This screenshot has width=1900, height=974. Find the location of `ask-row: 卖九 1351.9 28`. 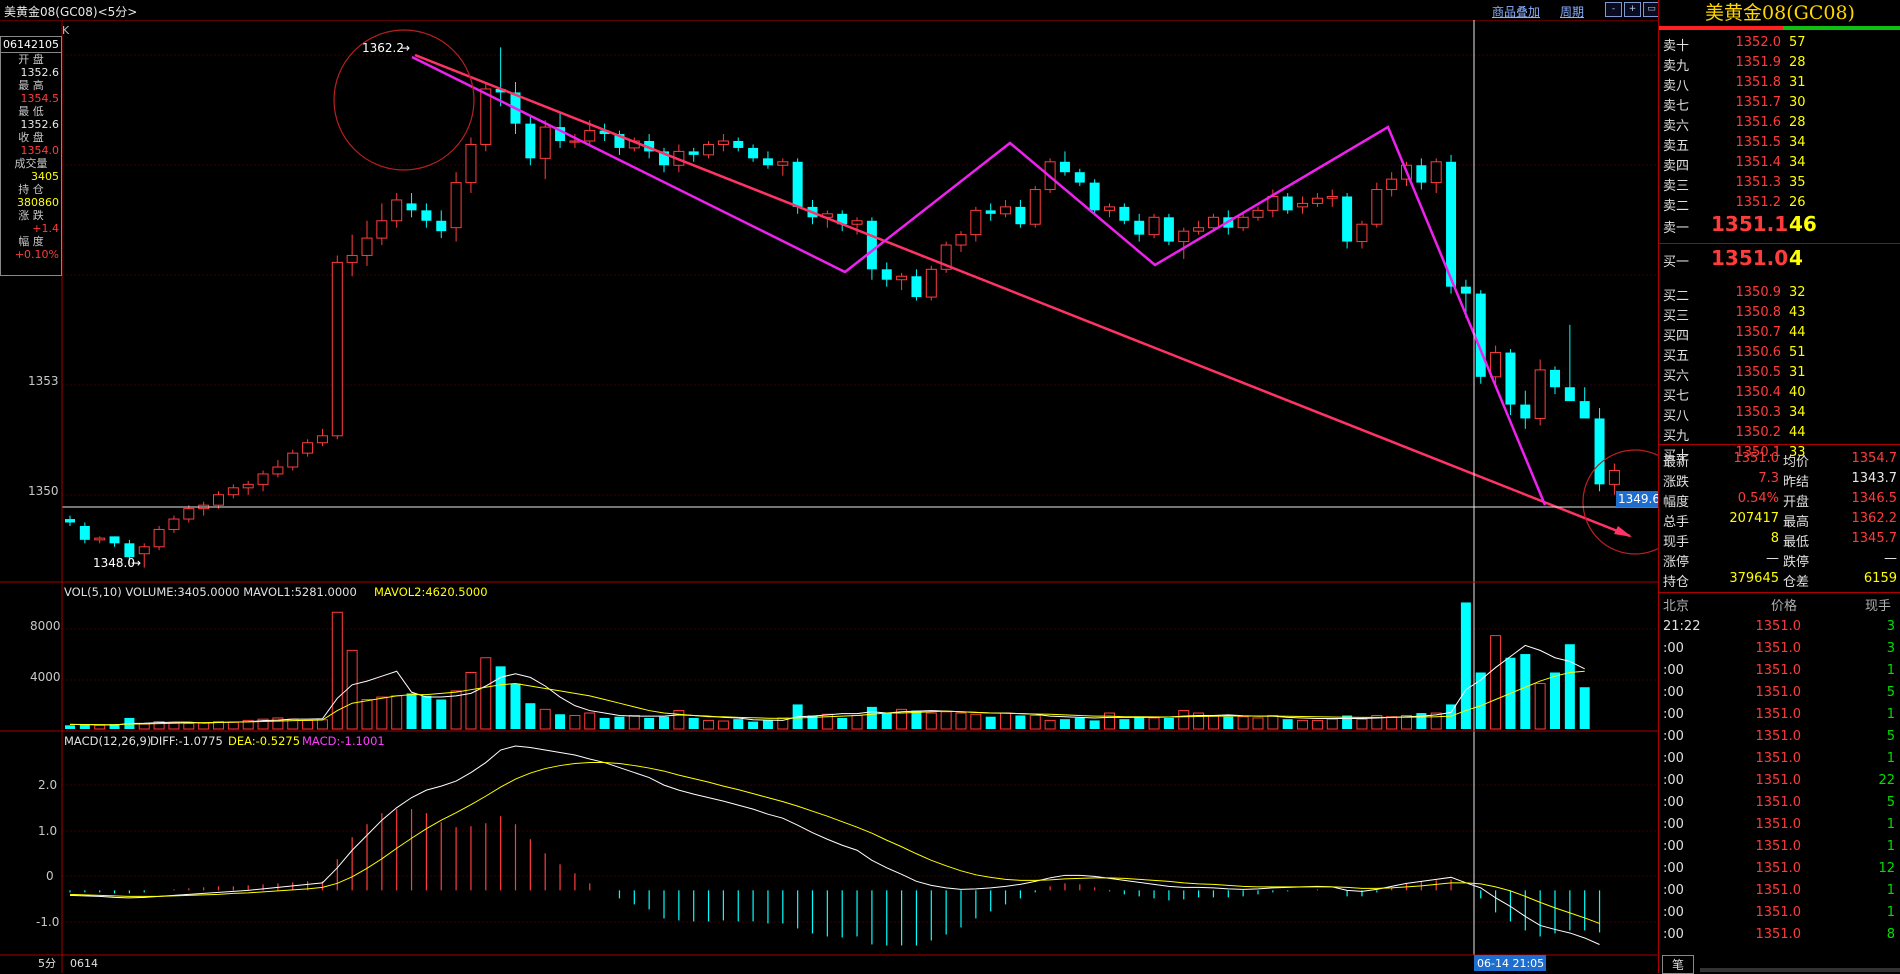

ask-row: 卖九 1351.9 28 is located at coordinates (1779, 63).